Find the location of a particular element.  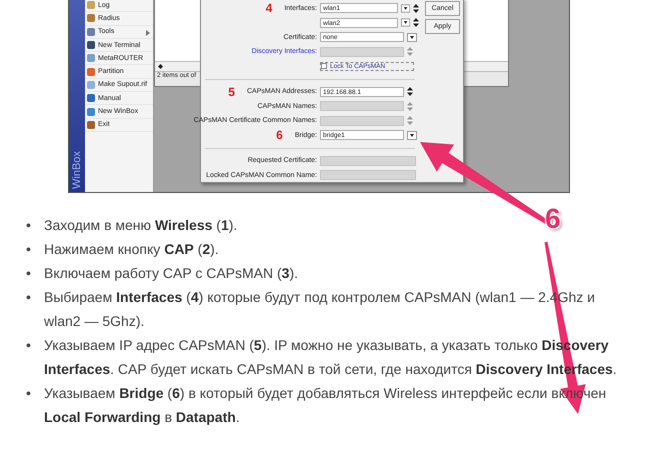

step-number: 6 is located at coordinates (279, 135).